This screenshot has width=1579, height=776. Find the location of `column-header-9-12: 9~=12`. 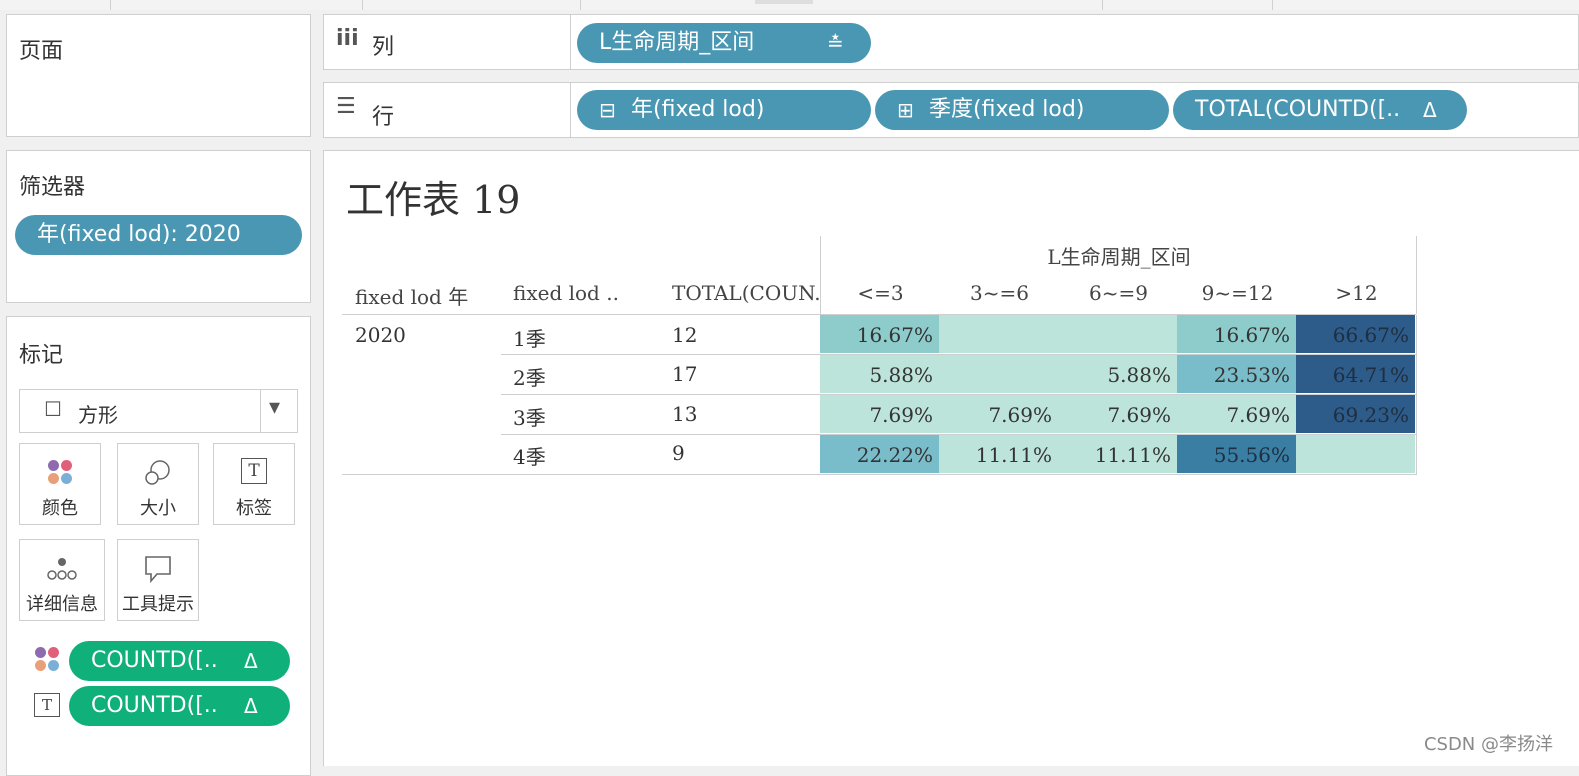

column-header-9-12: 9~=12 is located at coordinates (1237, 293).